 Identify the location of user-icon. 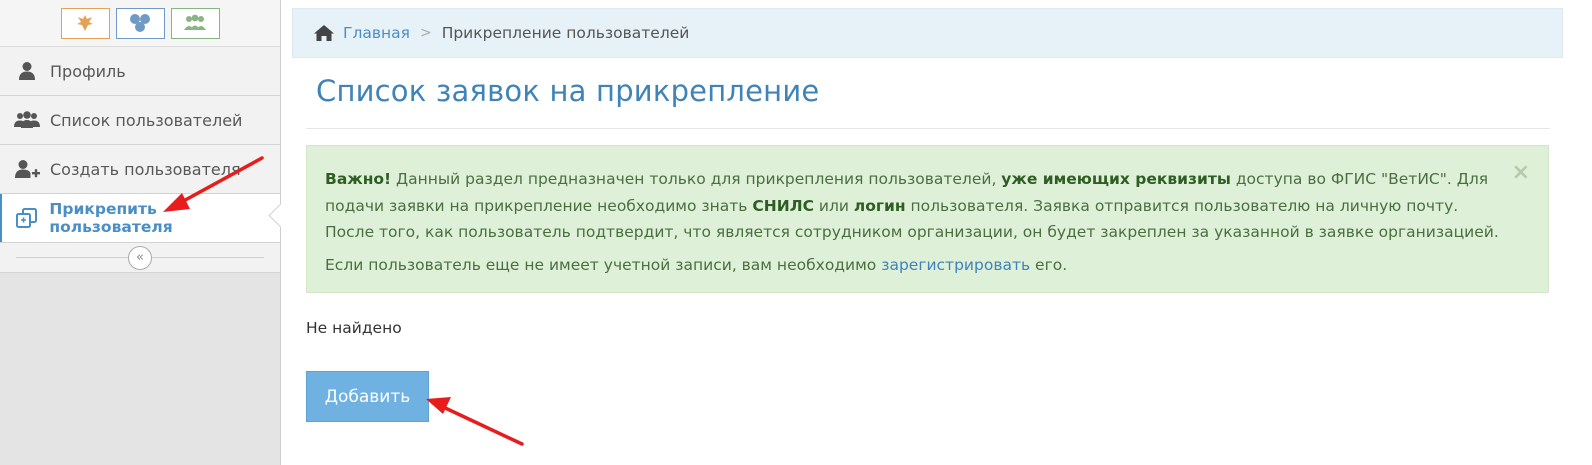
(27, 71).